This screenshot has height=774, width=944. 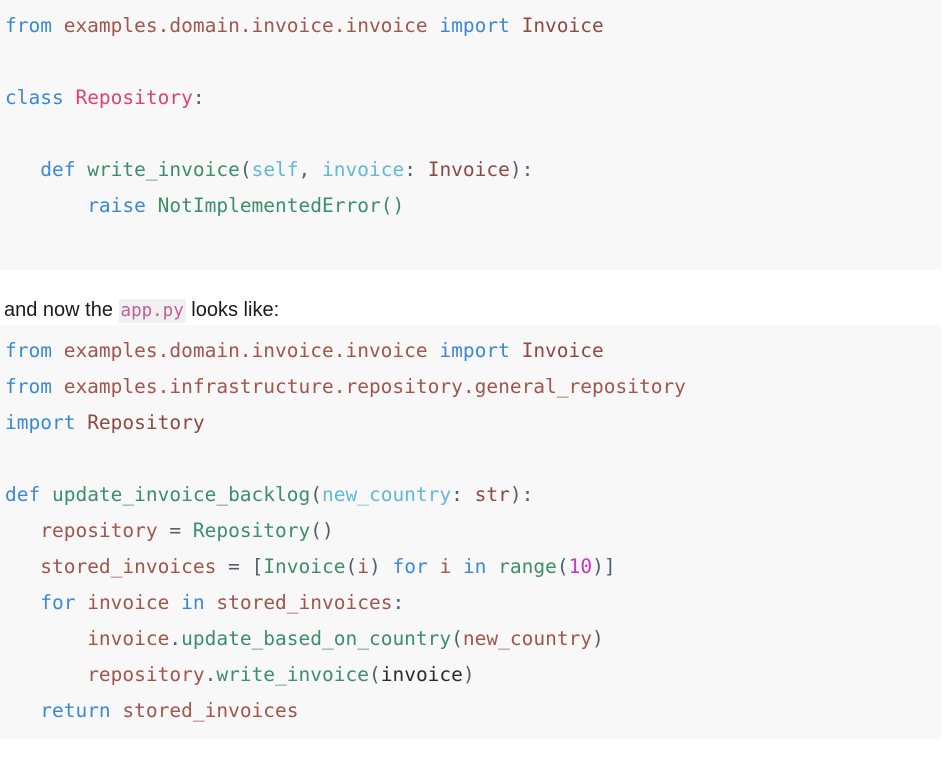 What do you see at coordinates (181, 494) in the screenshot?
I see `code-token-fn: update_invoice_backlog` at bounding box center [181, 494].